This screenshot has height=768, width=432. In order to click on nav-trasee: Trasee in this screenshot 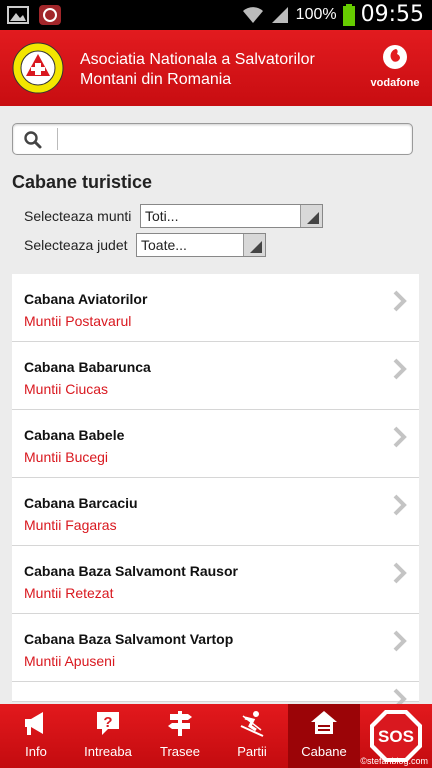, I will do `click(180, 736)`.